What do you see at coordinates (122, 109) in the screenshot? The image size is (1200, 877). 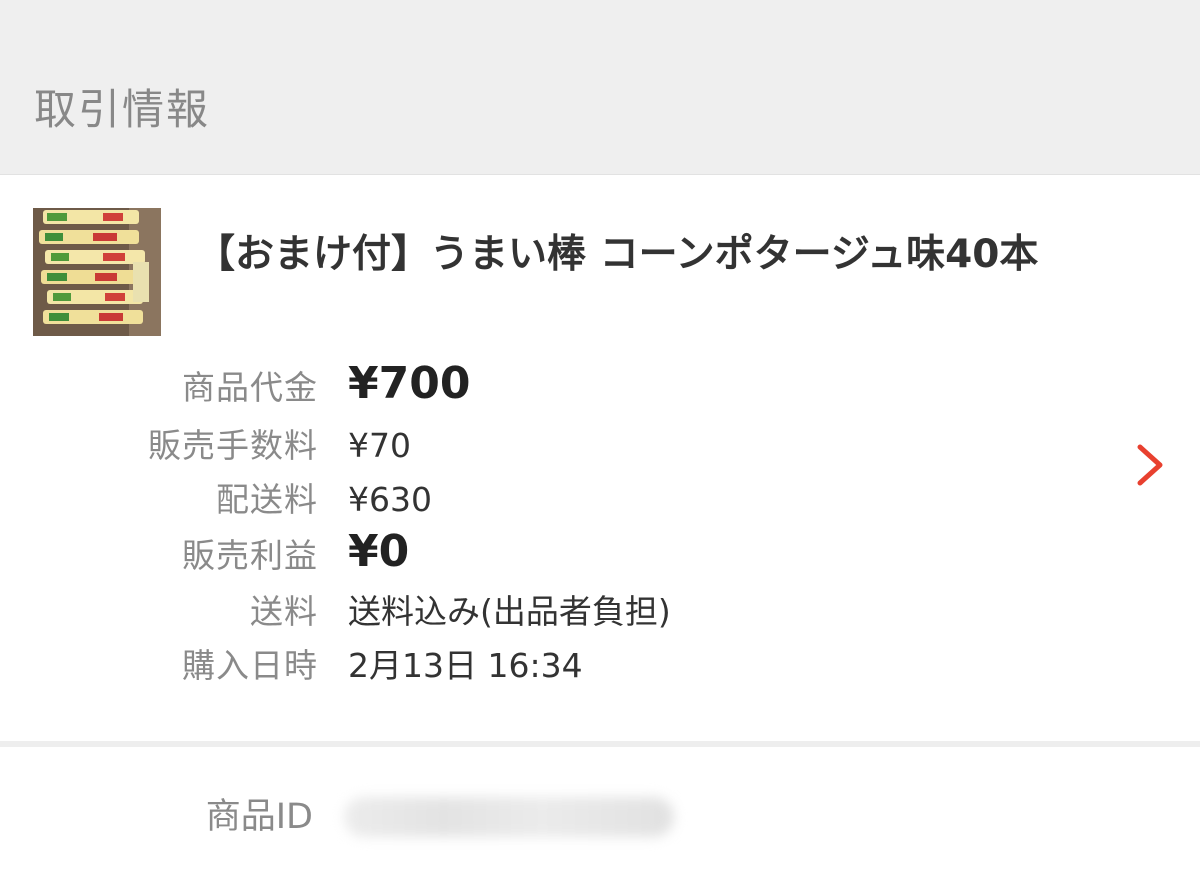 I see `section-title: 取引情報` at bounding box center [122, 109].